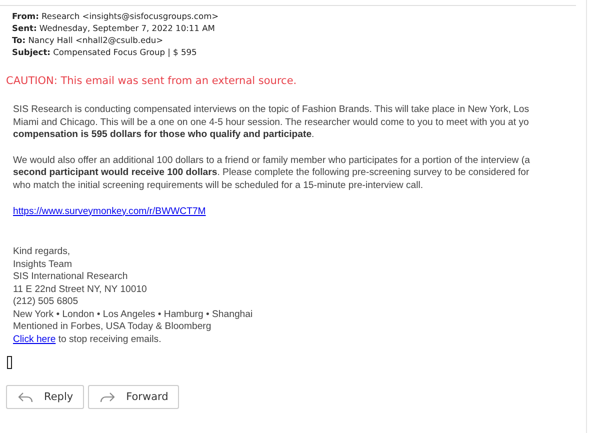 The image size is (595, 433). I want to click on forward-button: Forward, so click(134, 397).